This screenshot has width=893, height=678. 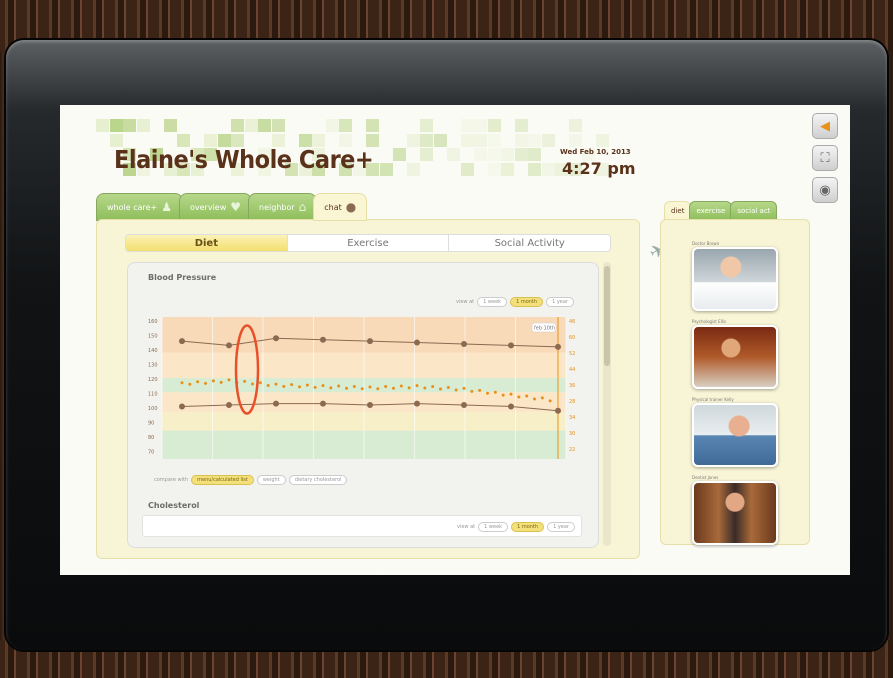 What do you see at coordinates (825, 190) in the screenshot?
I see `camera-button: ◉` at bounding box center [825, 190].